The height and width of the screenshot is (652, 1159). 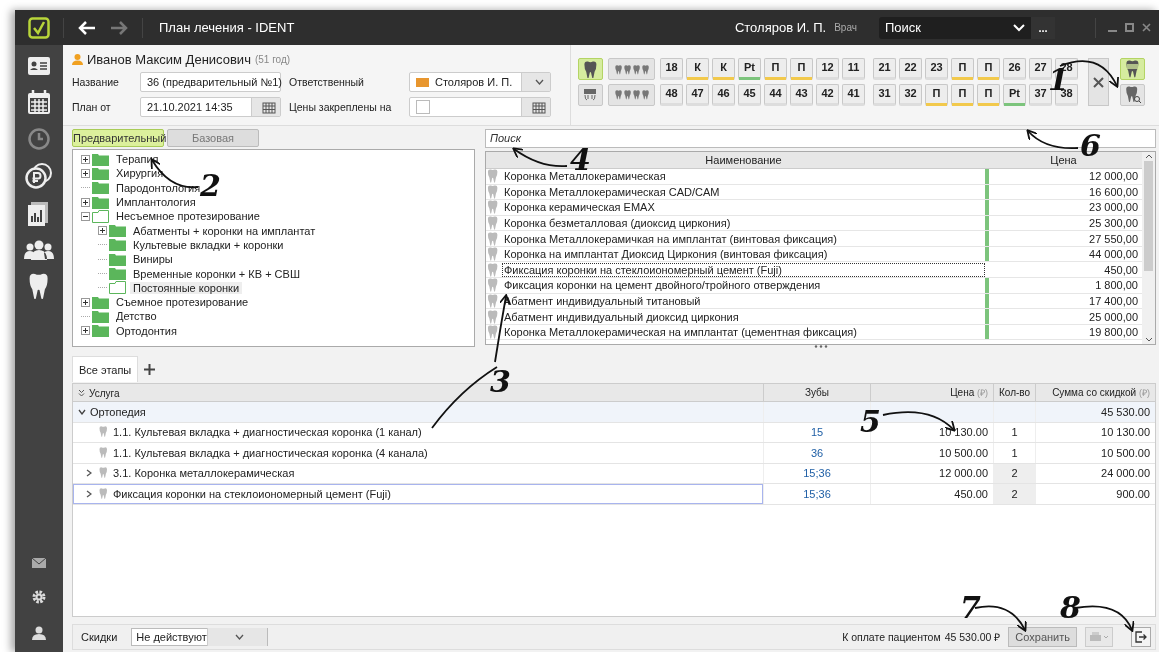 I want to click on tooth-button: 42, so click(x=827, y=95).